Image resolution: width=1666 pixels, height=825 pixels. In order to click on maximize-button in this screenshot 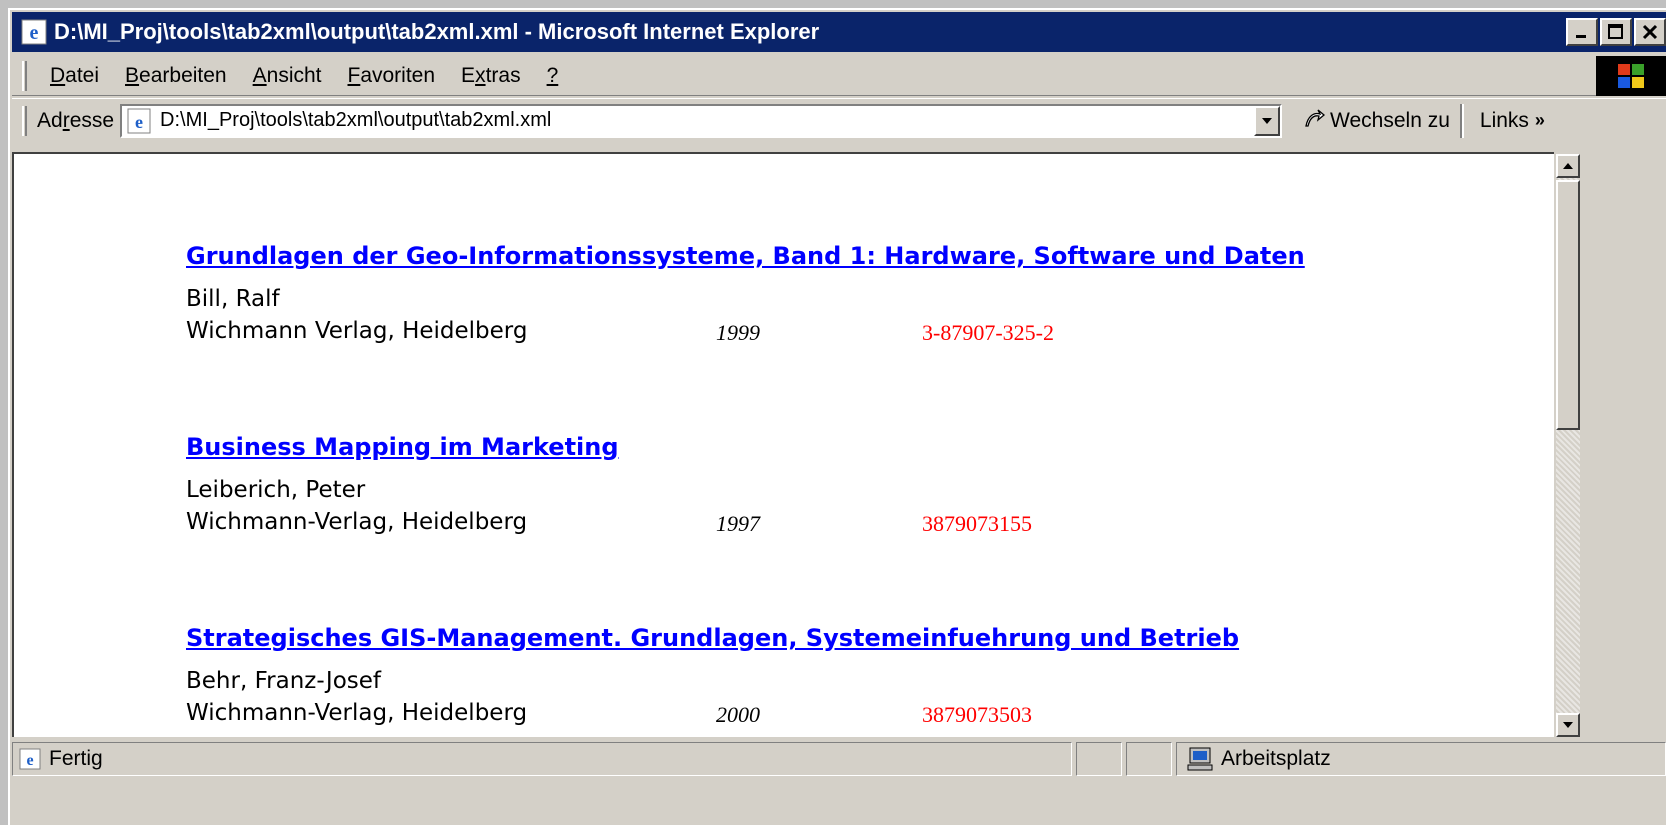, I will do `click(1616, 32)`.